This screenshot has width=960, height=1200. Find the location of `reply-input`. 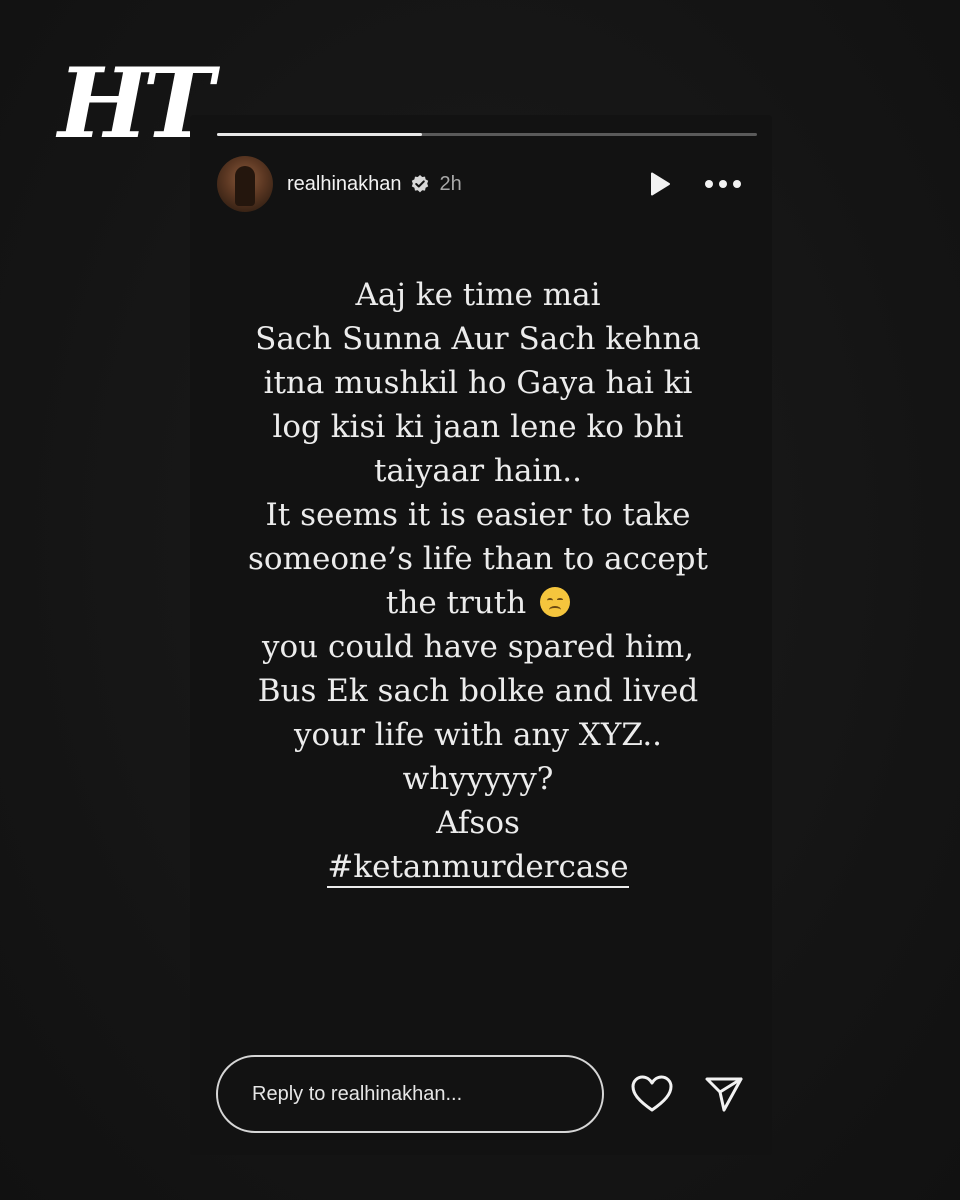

reply-input is located at coordinates (410, 1094).